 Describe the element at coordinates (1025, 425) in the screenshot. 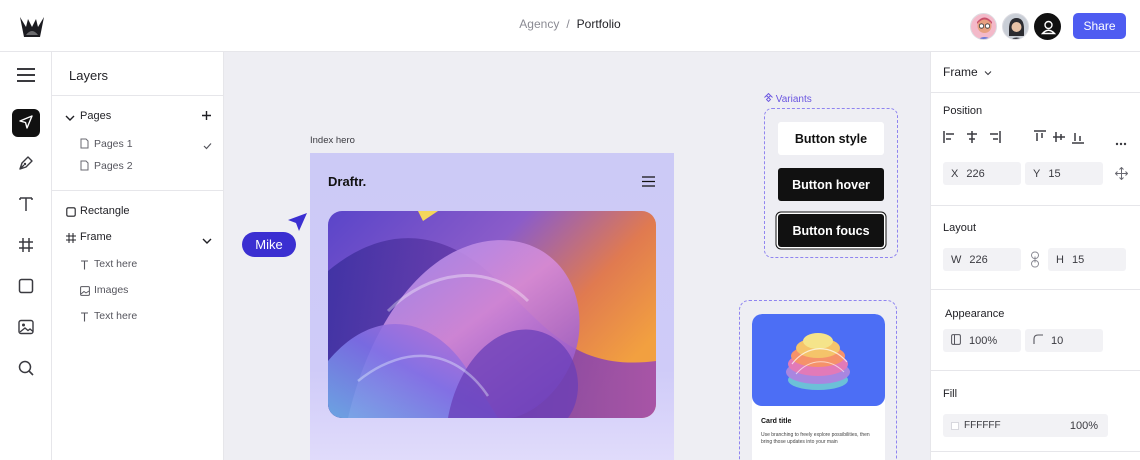

I see `fill-color-field: FFFFFF 100%` at that location.